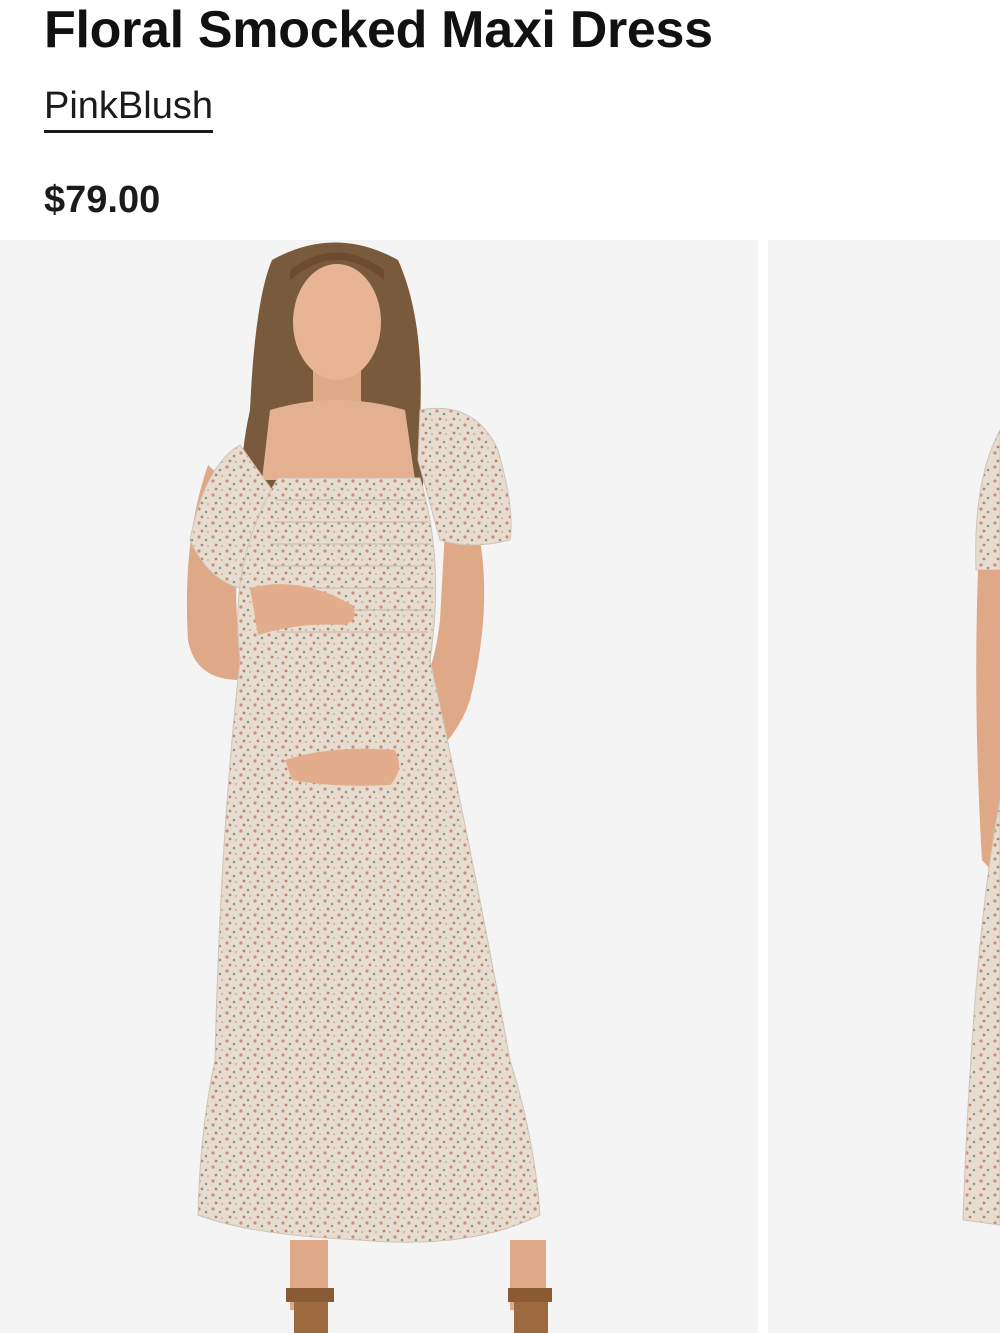 This screenshot has width=1000, height=1333. I want to click on product-price: $79.00, so click(102, 200).